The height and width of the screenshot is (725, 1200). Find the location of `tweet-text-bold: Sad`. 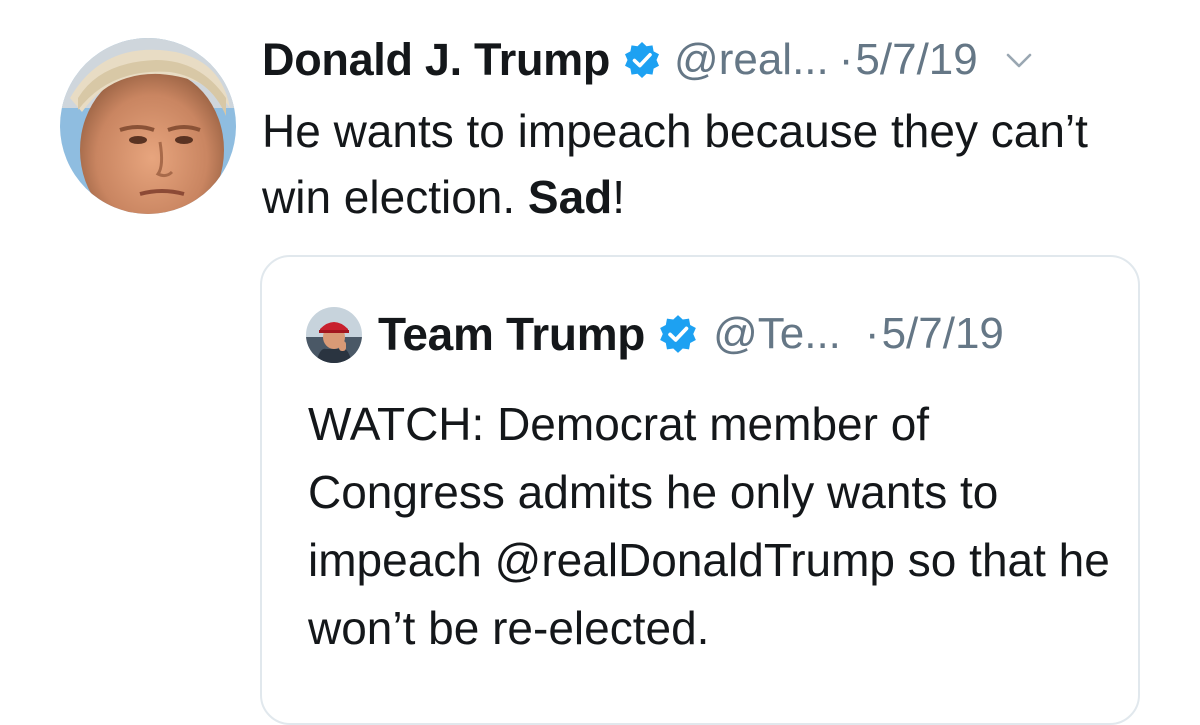

tweet-text-bold: Sad is located at coordinates (570, 197).